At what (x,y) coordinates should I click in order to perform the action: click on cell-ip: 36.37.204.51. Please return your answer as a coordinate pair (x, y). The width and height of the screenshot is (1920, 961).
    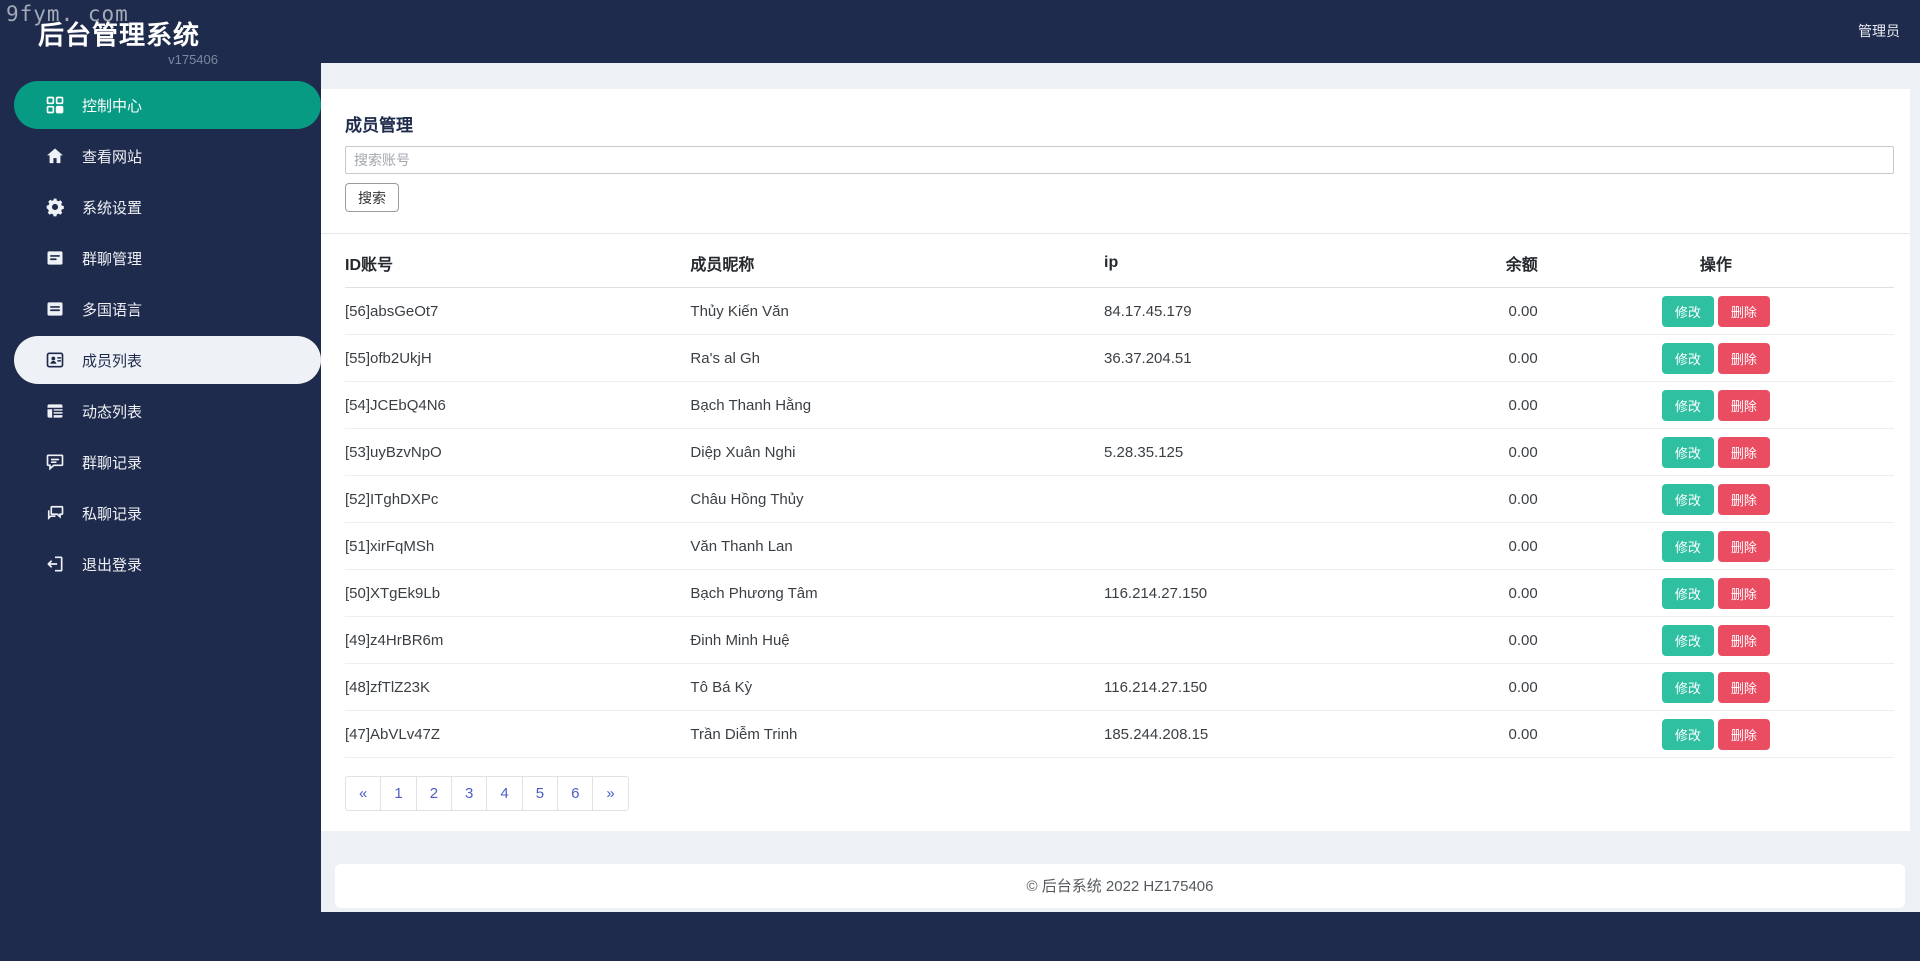
    Looking at the image, I should click on (1259, 358).